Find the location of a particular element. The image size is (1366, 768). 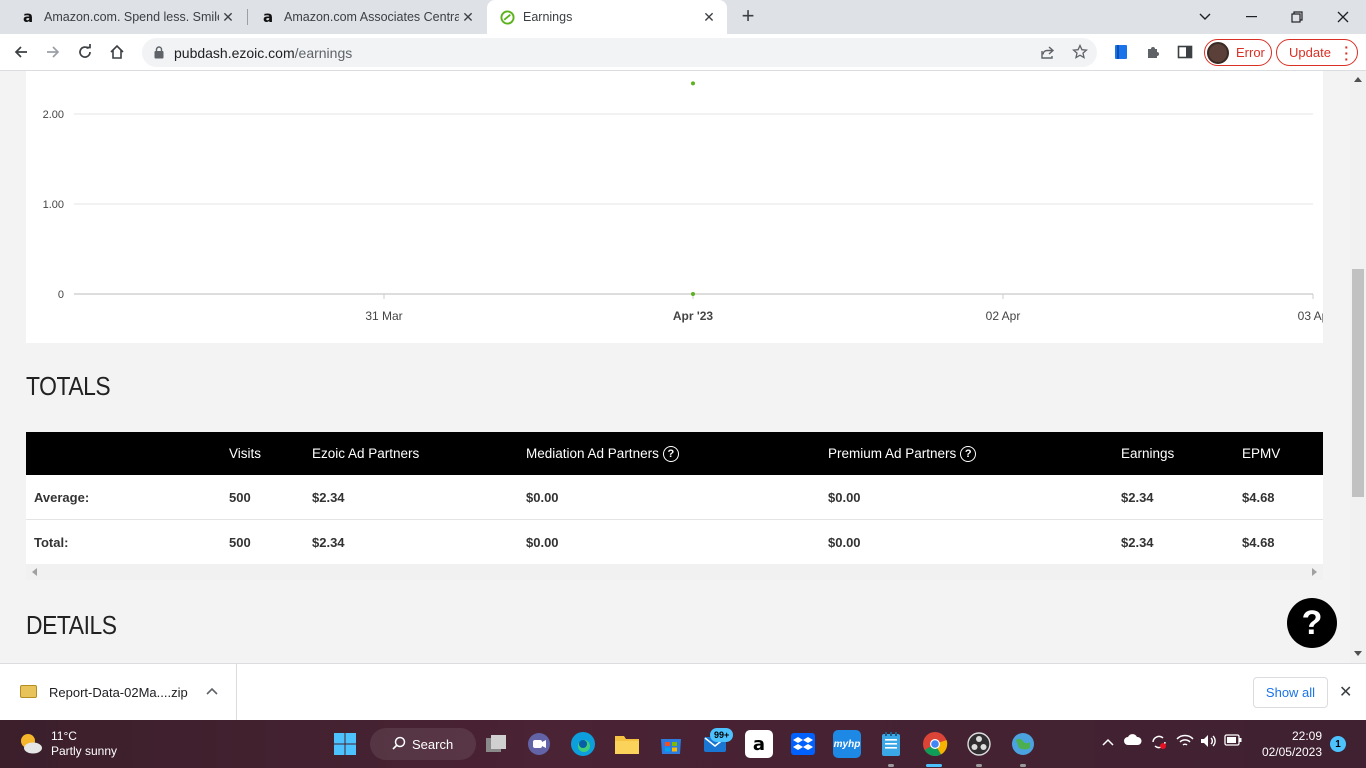

battery-icon is located at coordinates (1233, 741).